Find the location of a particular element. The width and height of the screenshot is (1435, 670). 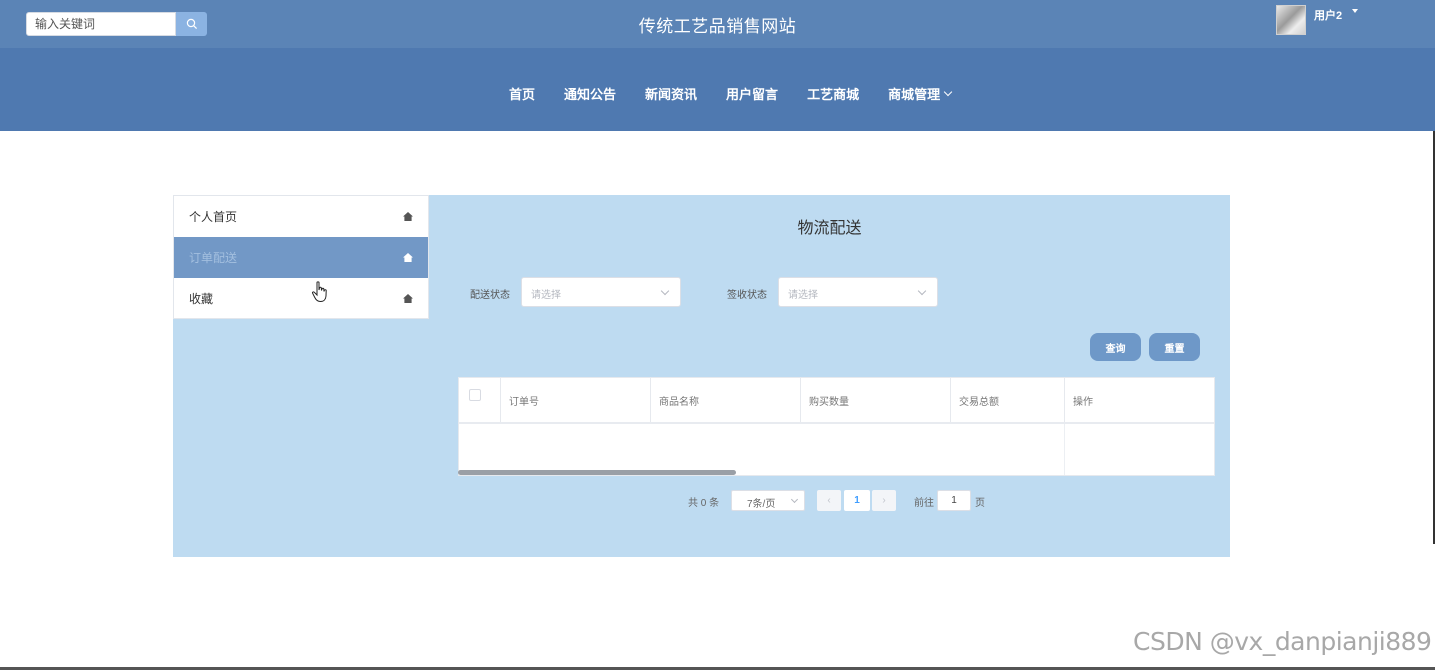

nav-item-label: 工艺商城 is located at coordinates (833, 95).